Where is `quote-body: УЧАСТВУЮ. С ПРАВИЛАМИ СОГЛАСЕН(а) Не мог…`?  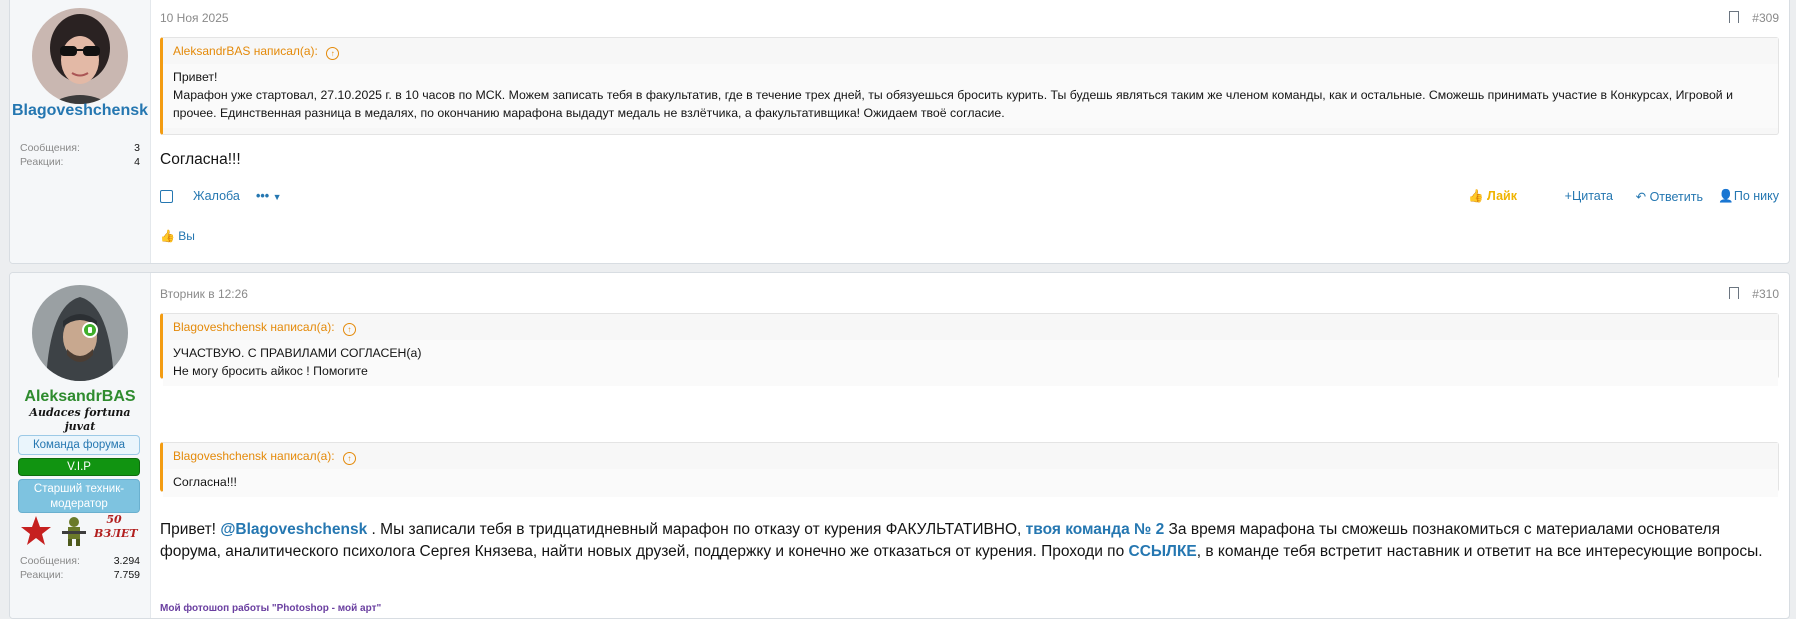 quote-body: УЧАСТВУЮ. С ПРАВИЛАМИ СОГЛАСЕН(а) Не мог… is located at coordinates (970, 363).